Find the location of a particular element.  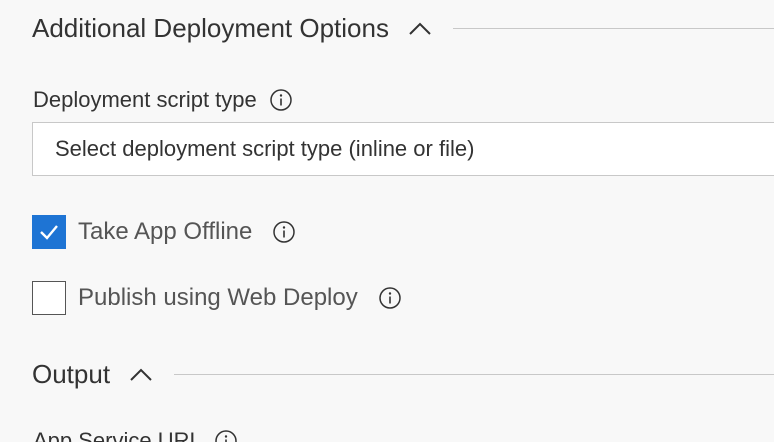

take-app-offline-label: Take App Offline is located at coordinates (165, 232).